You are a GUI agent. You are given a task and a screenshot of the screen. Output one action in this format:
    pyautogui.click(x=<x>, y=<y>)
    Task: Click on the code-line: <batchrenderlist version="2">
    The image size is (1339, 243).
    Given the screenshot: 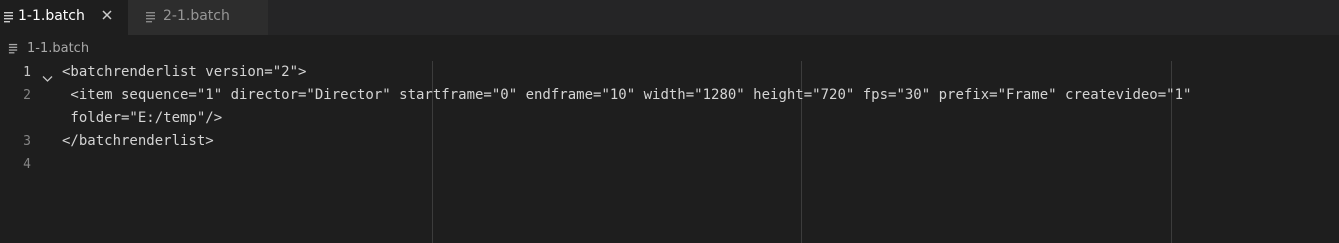 What is the action you would take?
    pyautogui.click(x=184, y=72)
    